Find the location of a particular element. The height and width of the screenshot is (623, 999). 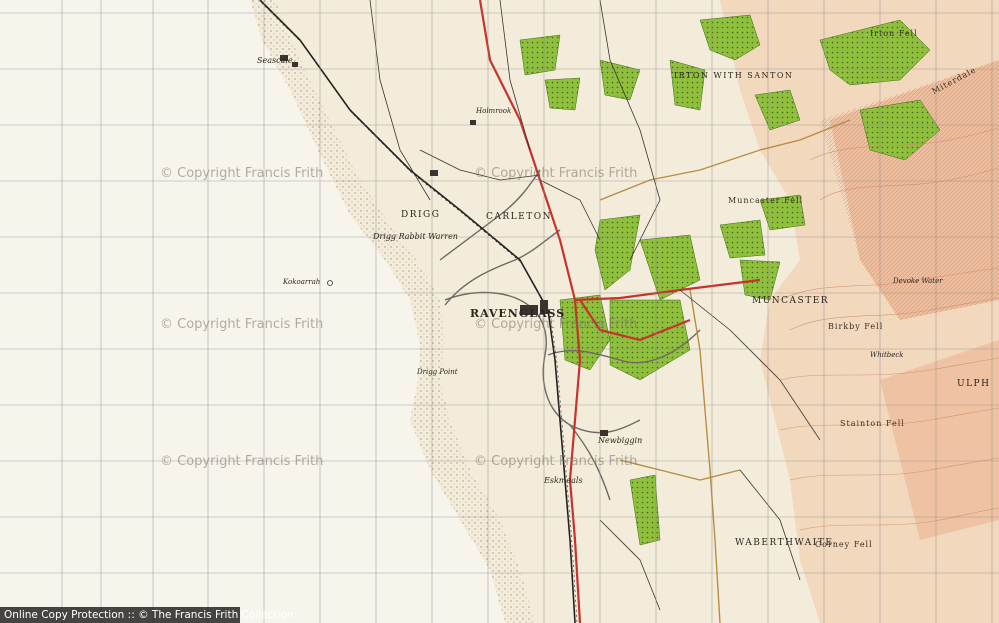

copy-protection-link: Online Copy Protection is located at coordinates (64, 615).